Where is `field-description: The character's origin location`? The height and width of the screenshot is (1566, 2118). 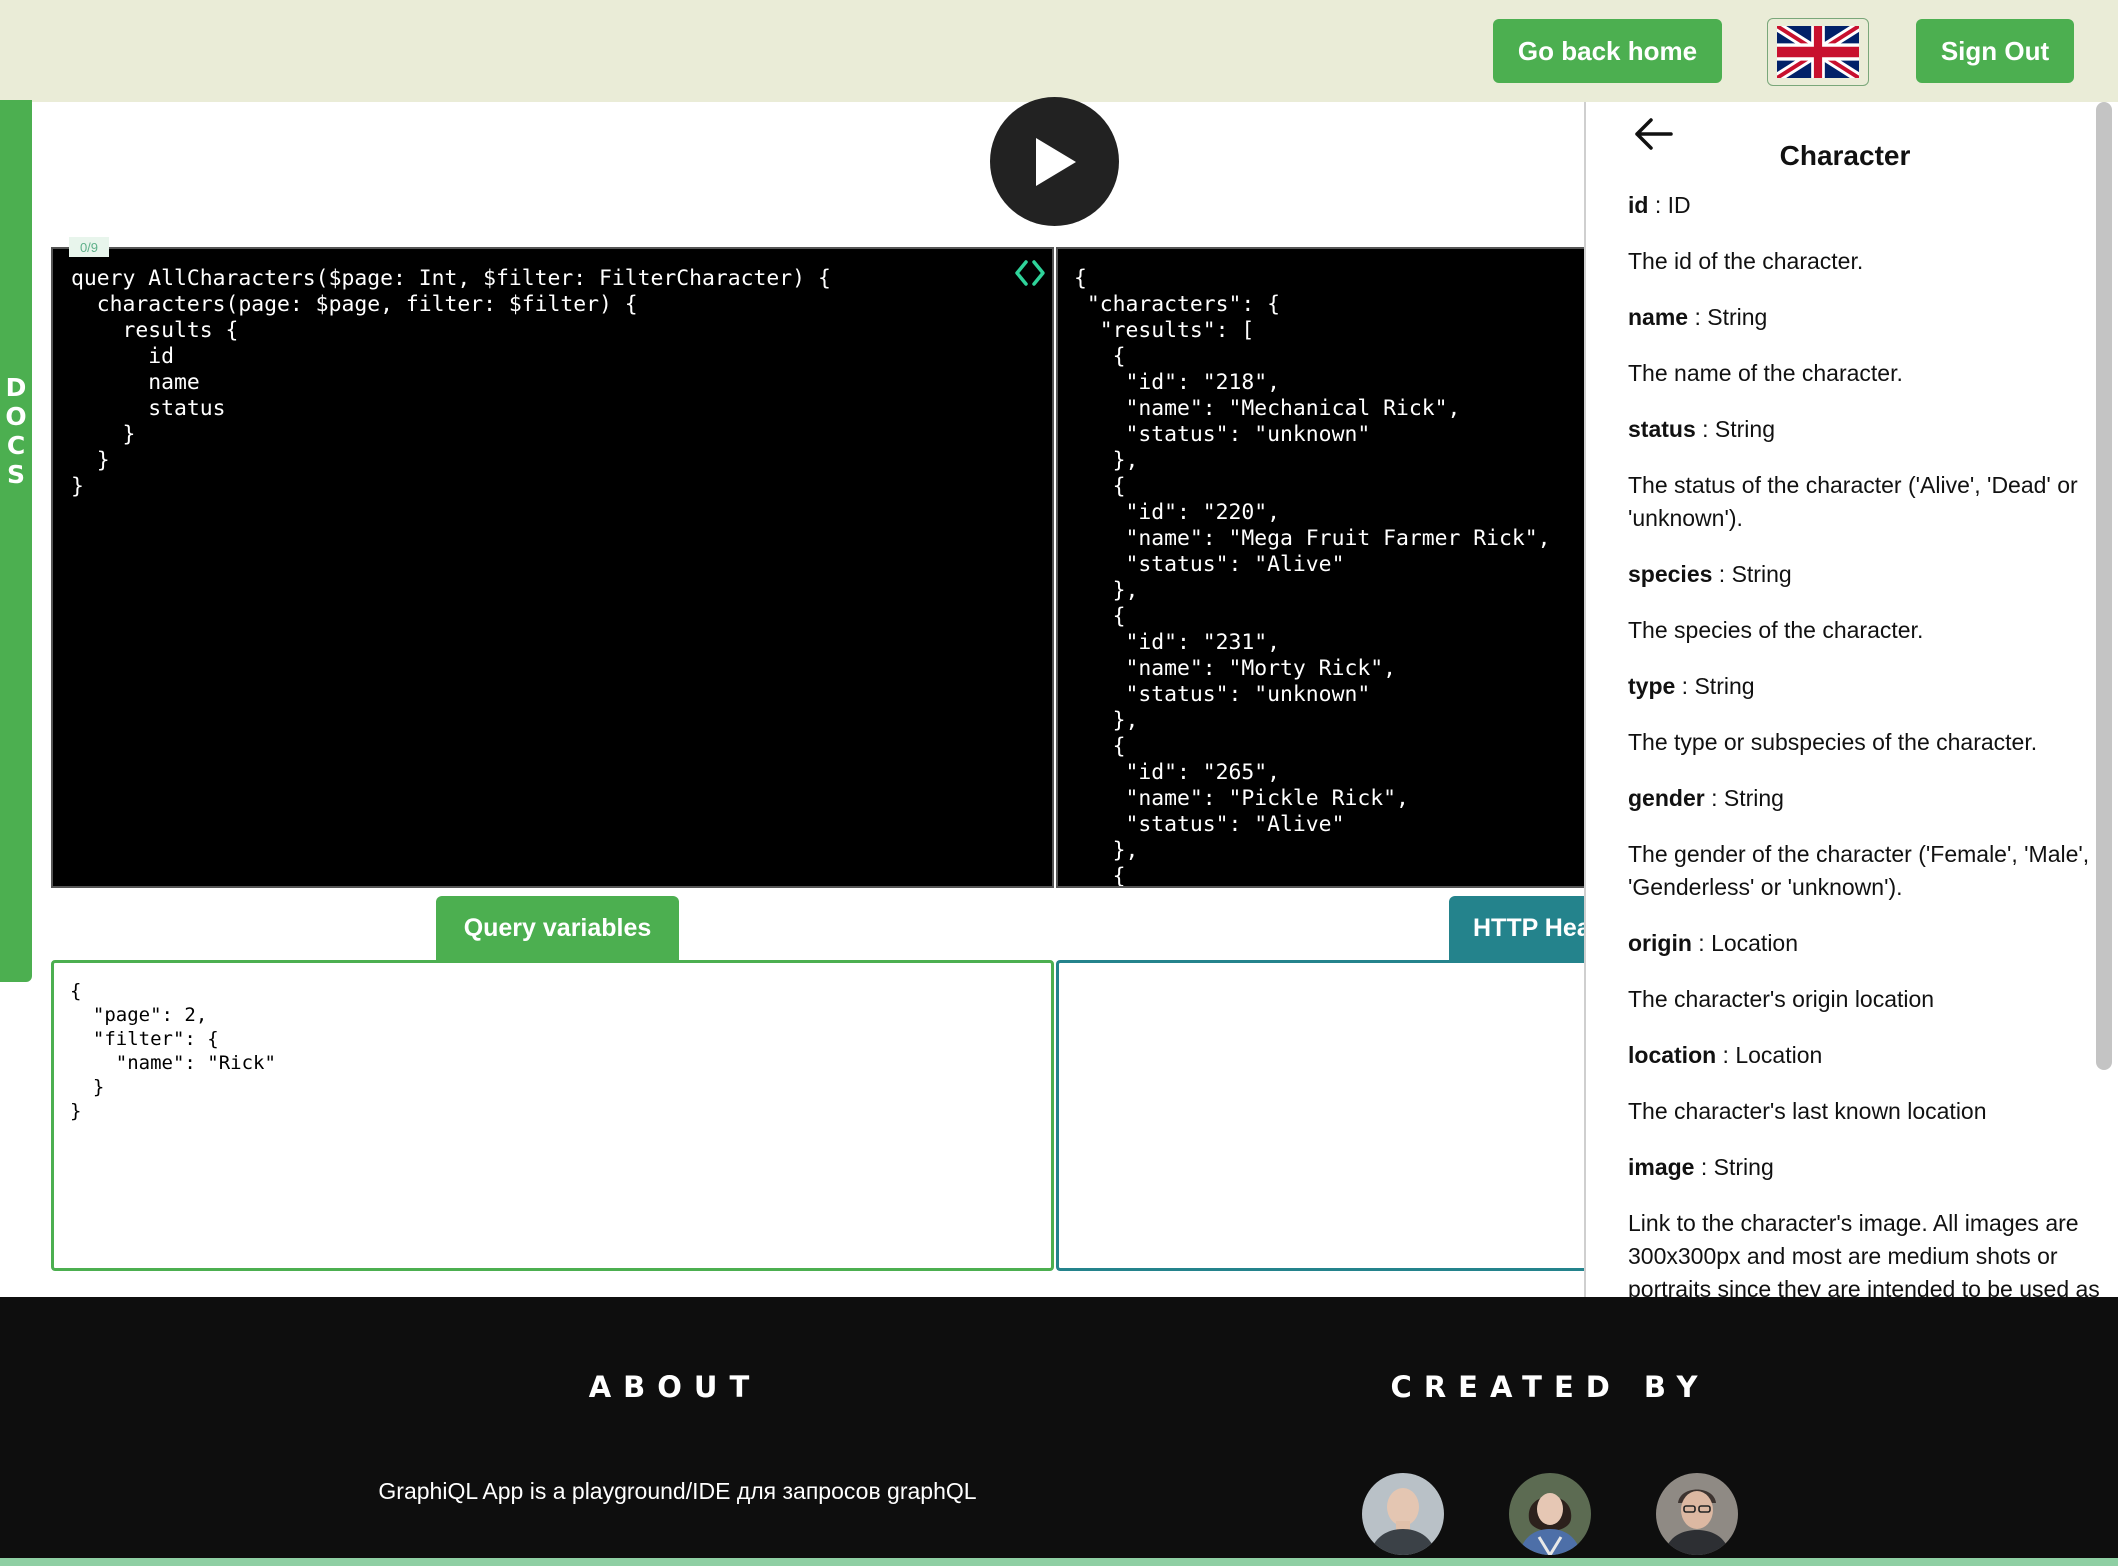 field-description: The character's origin location is located at coordinates (1781, 999).